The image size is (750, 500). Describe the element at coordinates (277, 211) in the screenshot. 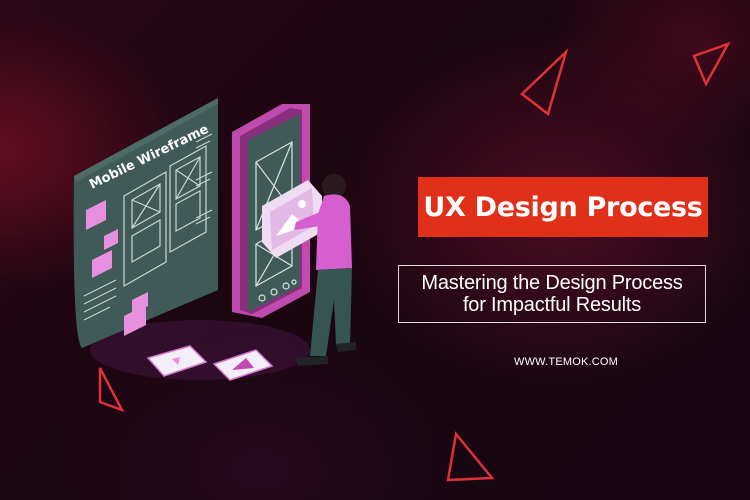

I see `phone-device` at that location.